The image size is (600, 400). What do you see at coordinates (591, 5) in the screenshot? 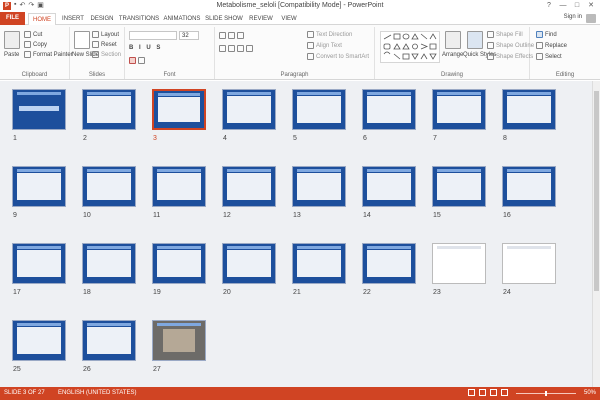
I see `close-icon: ✕` at bounding box center [591, 5].